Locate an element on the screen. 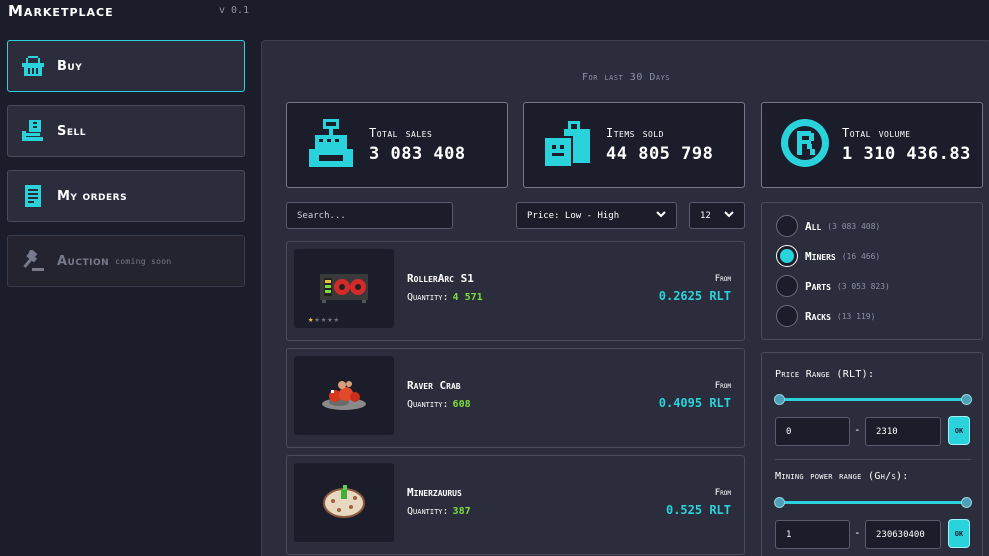  sort-select-value: Price: Low - High is located at coordinates (573, 215).